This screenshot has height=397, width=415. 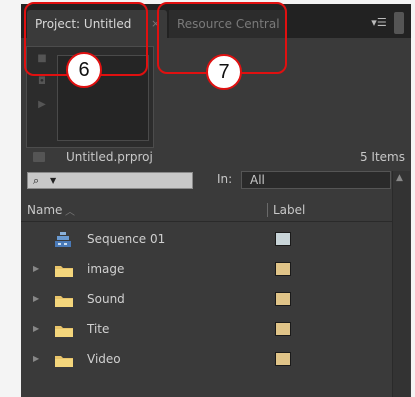 I want to click on list-item-sequence: Sequence 01, so click(x=206, y=240).